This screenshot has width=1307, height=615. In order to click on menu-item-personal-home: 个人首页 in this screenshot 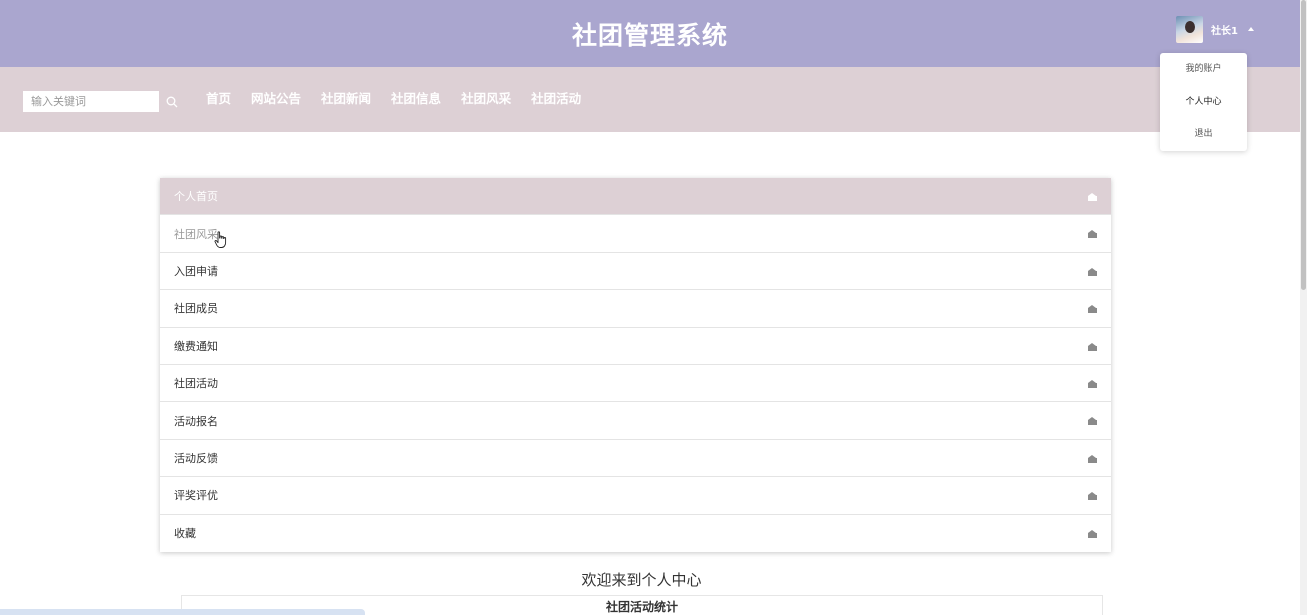, I will do `click(635, 197)`.